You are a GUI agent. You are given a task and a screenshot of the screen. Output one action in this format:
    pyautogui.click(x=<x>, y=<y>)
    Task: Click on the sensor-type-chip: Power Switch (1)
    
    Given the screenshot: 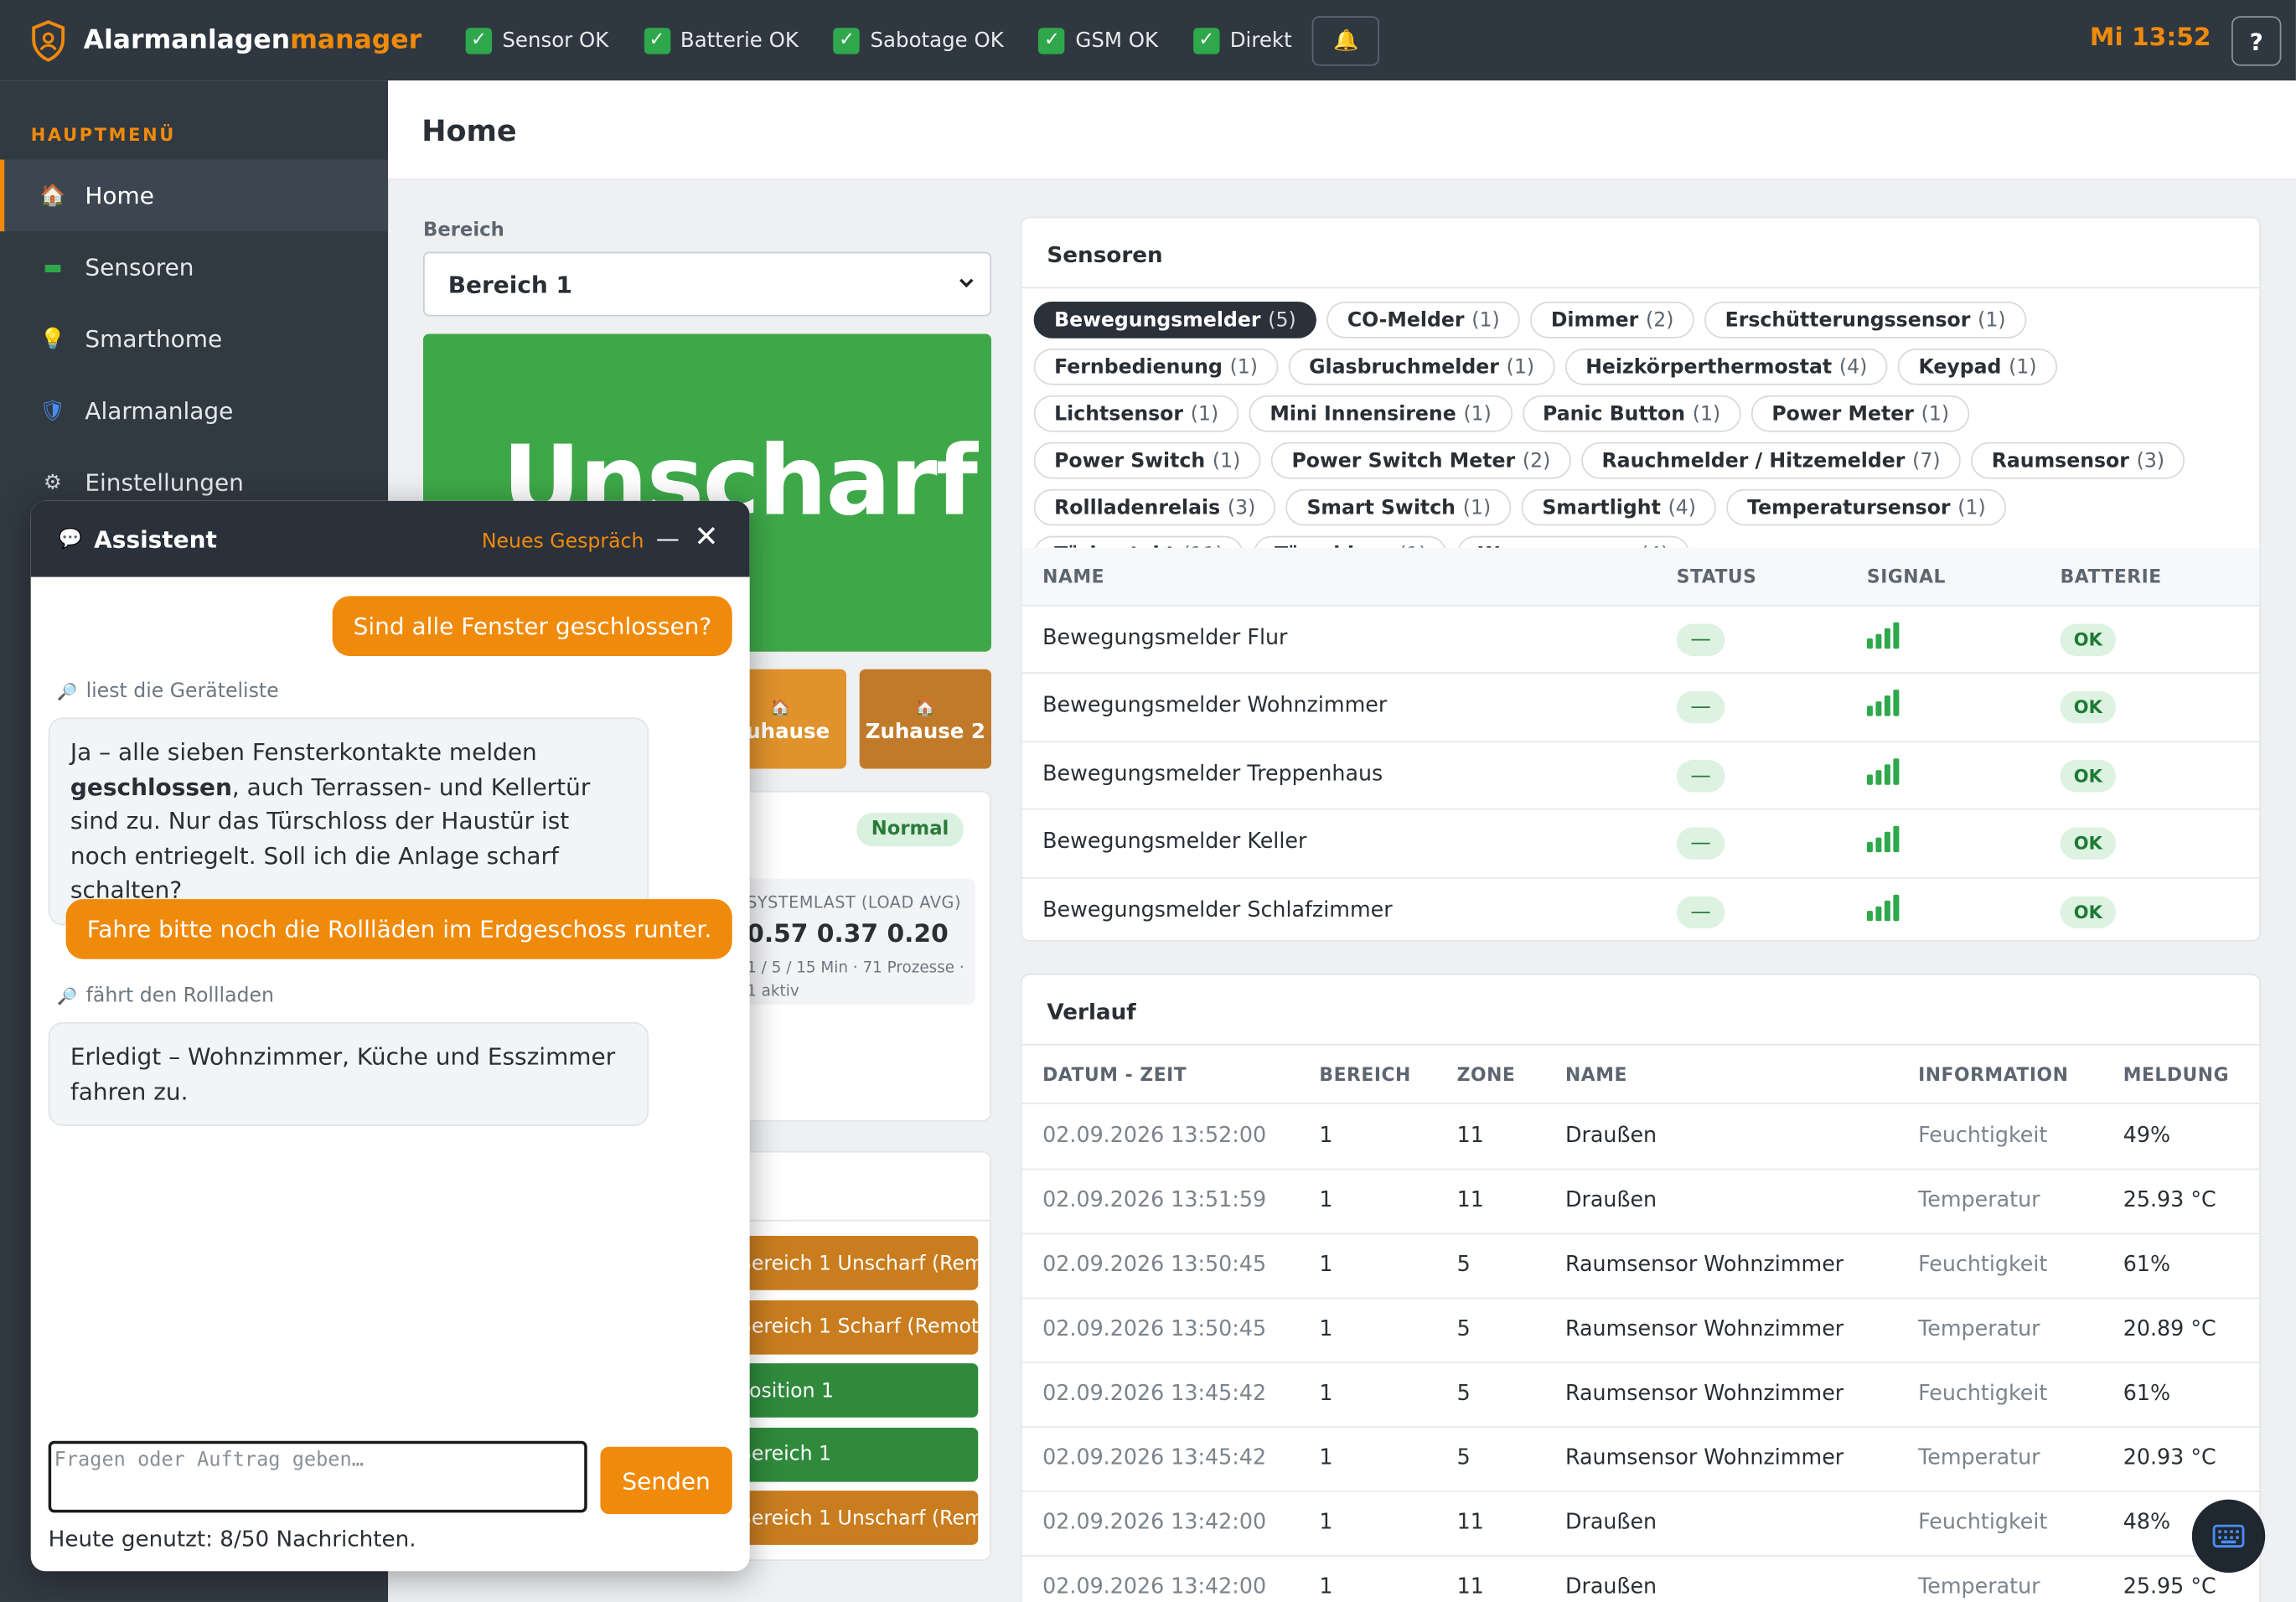 What is the action you would take?
    pyautogui.click(x=1147, y=460)
    